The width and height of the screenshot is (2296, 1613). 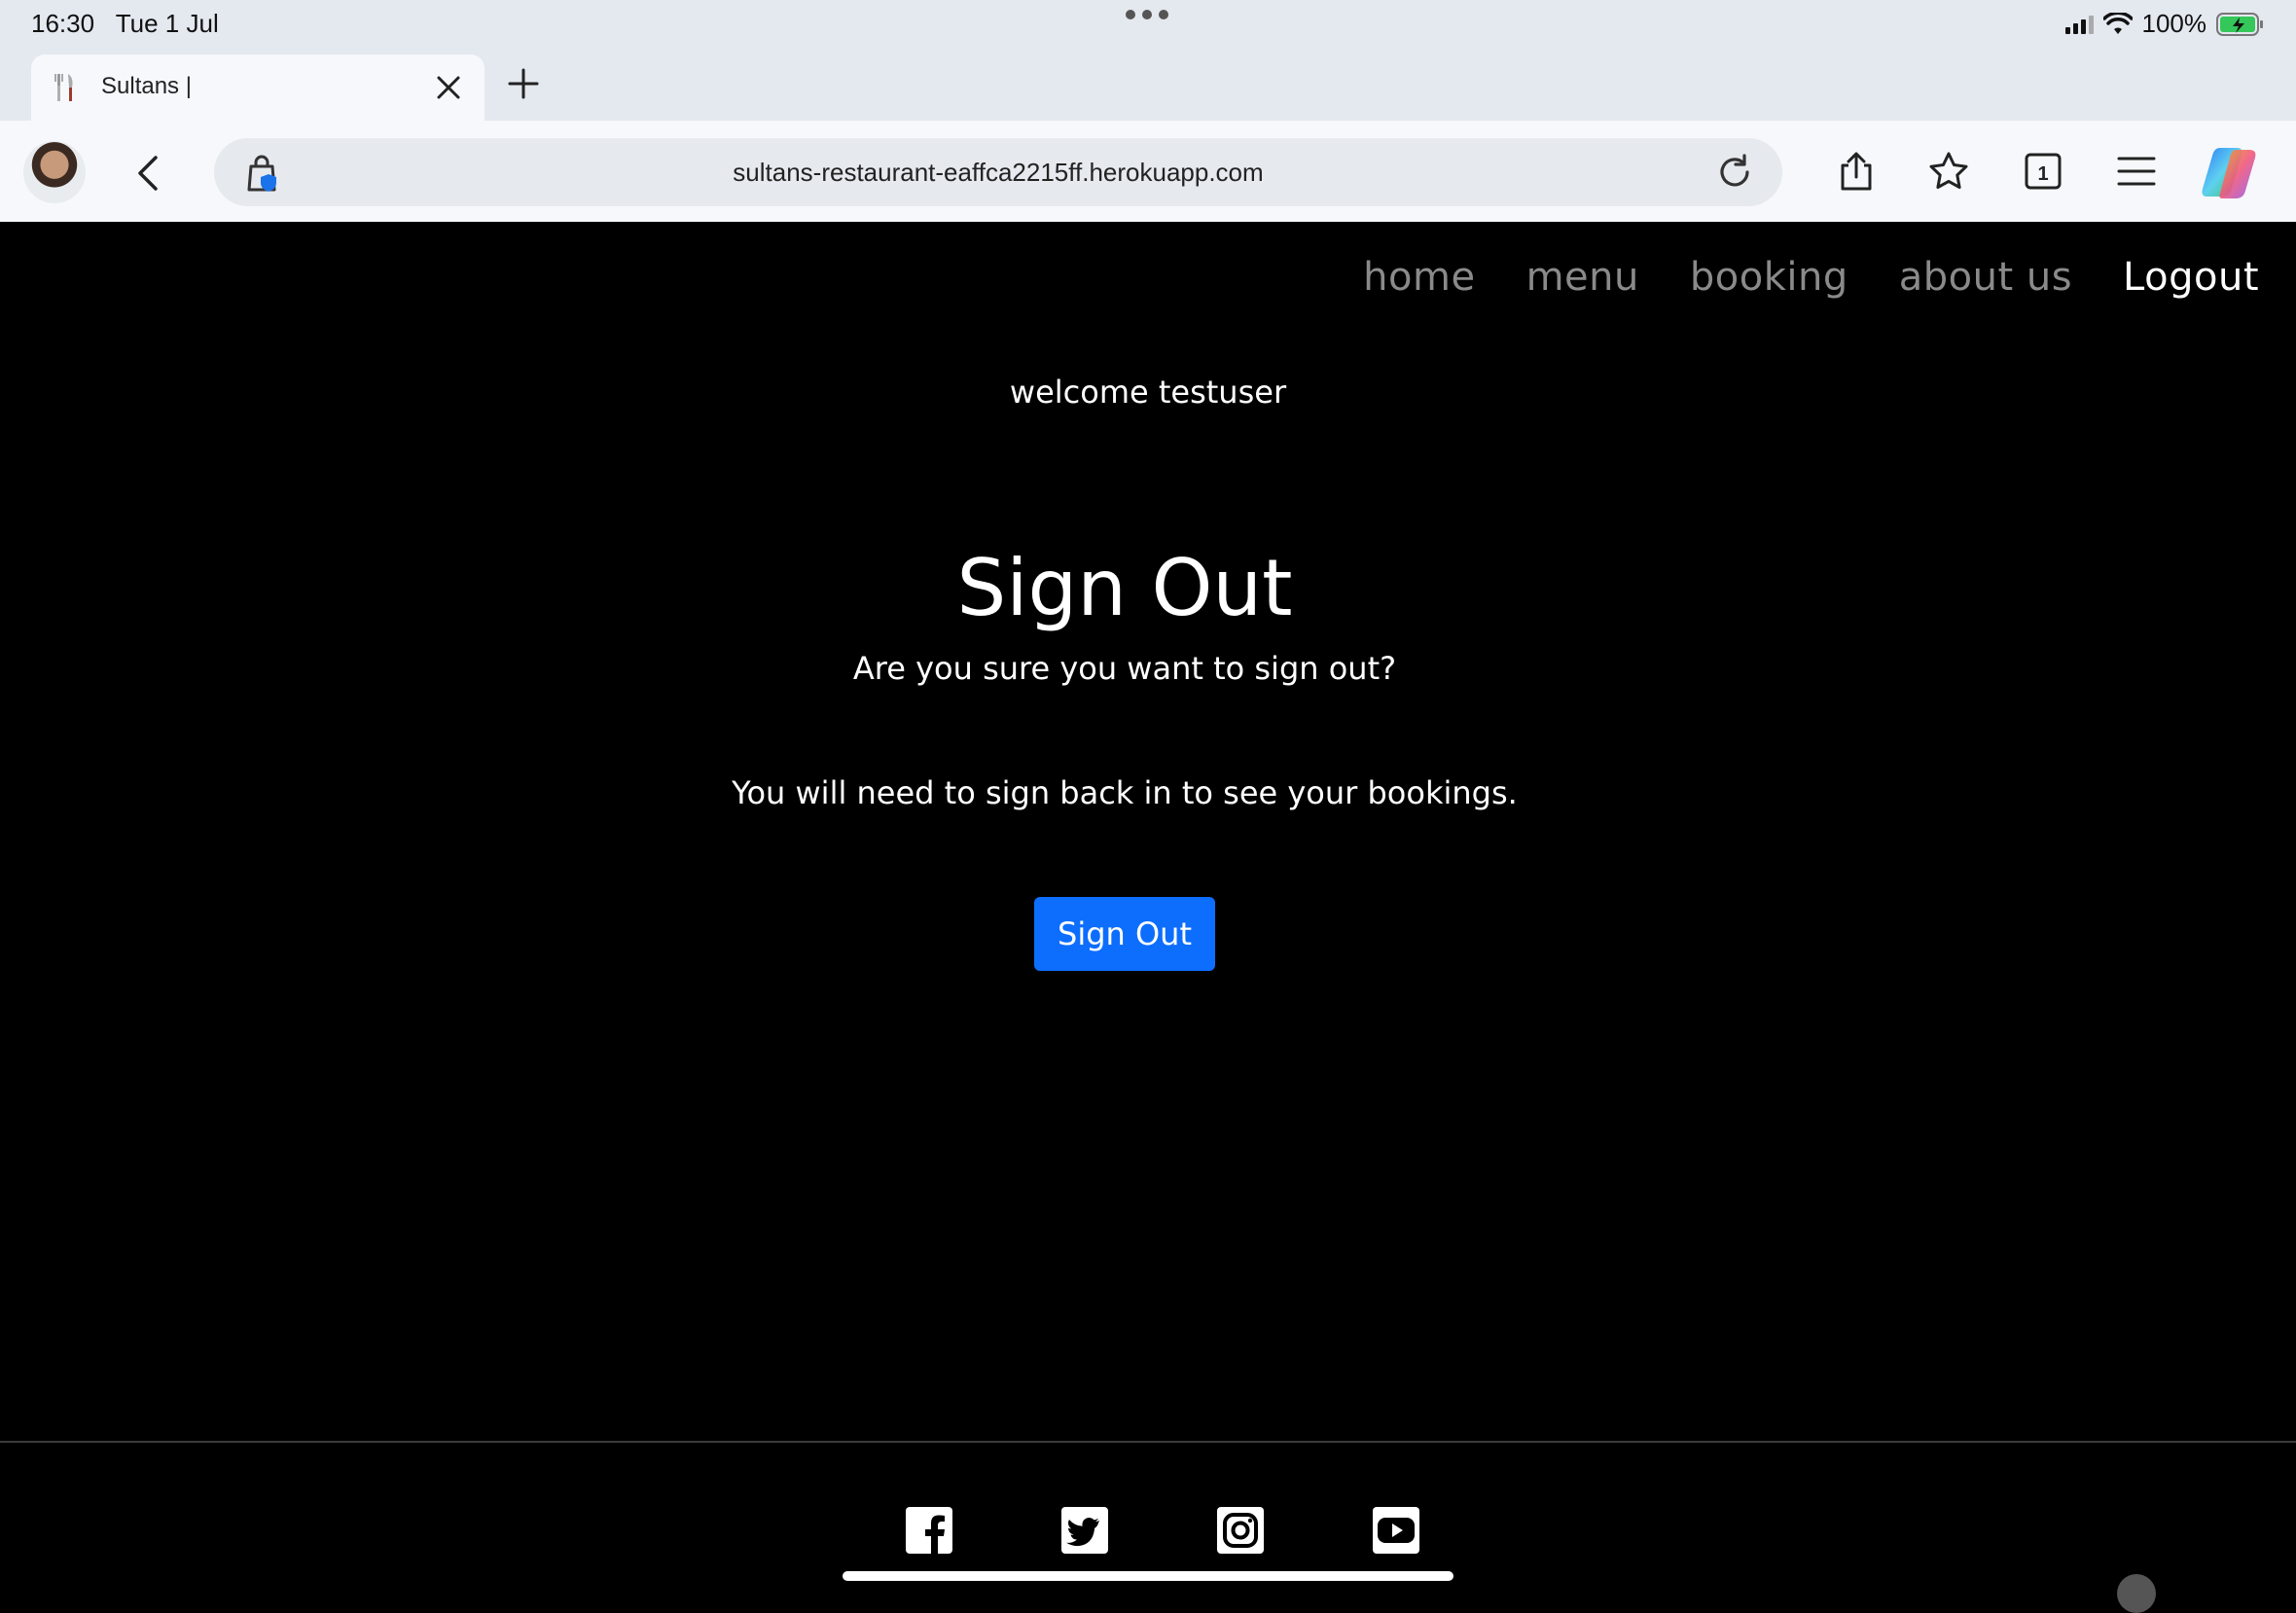 I want to click on favorite-star-icon, so click(x=1948, y=171).